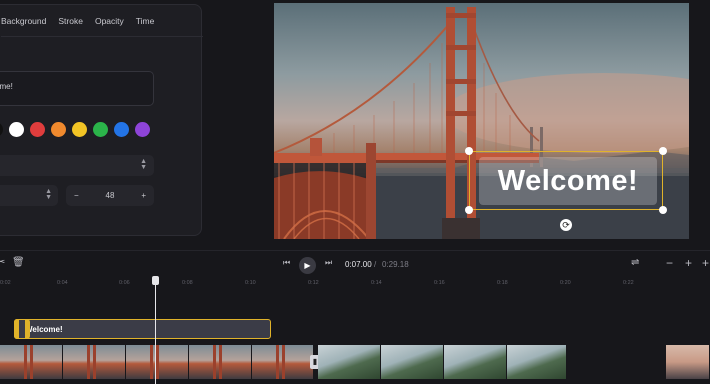 The width and height of the screenshot is (710, 384). Describe the element at coordinates (1, 129) in the screenshot. I see `color-swatch-black` at that location.